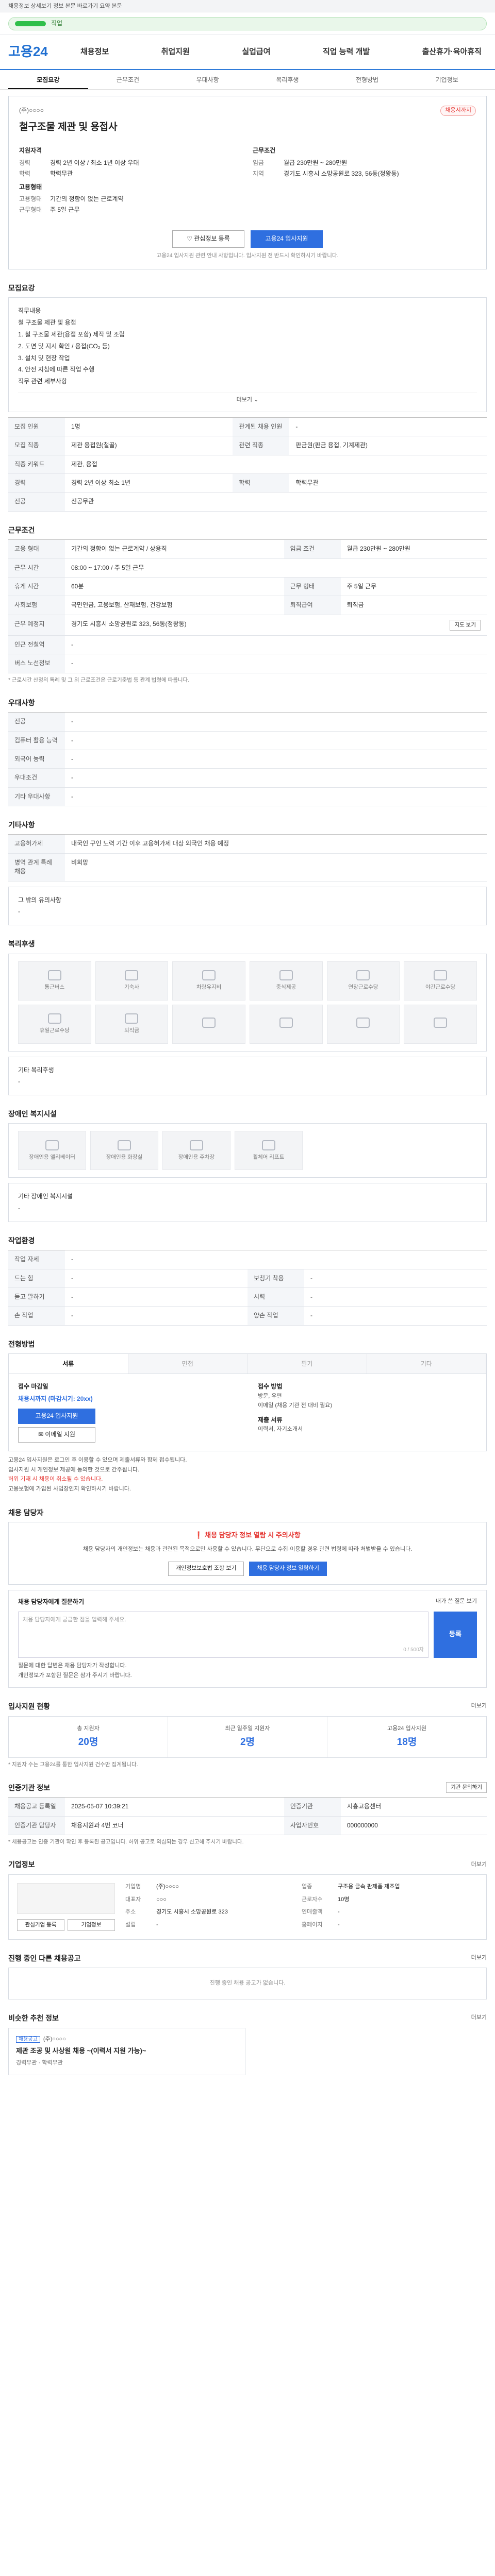 The height and width of the screenshot is (2576, 495). I want to click on company-name: (주)○○○○, so click(31, 111).